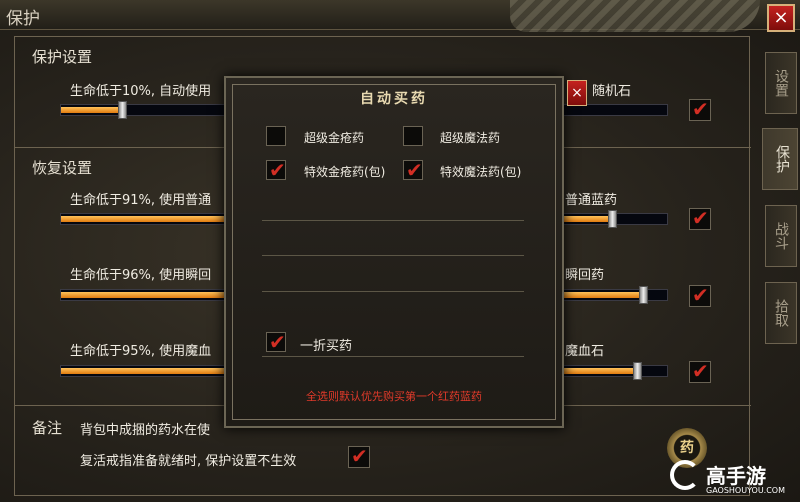  What do you see at coordinates (334, 138) in the screenshot?
I see `option-label-1: 超级金疮药` at bounding box center [334, 138].